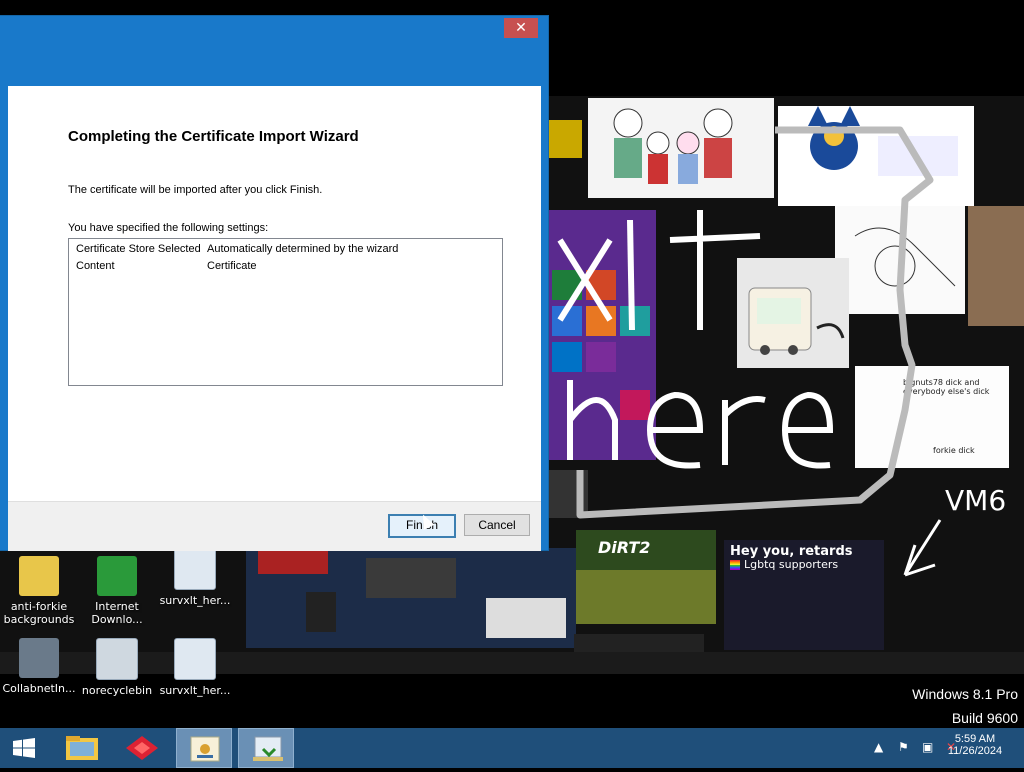  I want to click on setting-key: Certificate Store Selected, so click(138, 249).